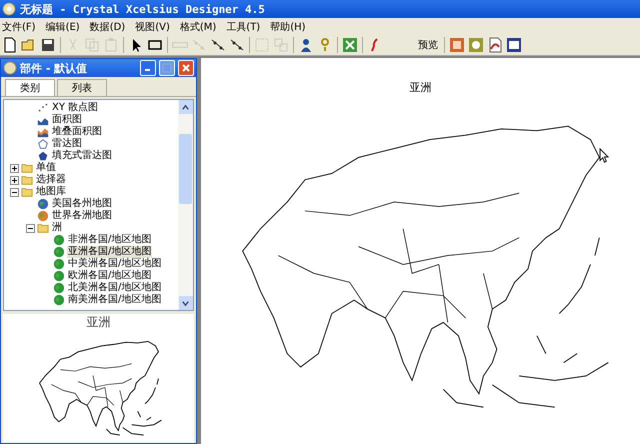  Describe the element at coordinates (54, 68) in the screenshot. I see `panel-title: 部件 - 默认值` at that location.